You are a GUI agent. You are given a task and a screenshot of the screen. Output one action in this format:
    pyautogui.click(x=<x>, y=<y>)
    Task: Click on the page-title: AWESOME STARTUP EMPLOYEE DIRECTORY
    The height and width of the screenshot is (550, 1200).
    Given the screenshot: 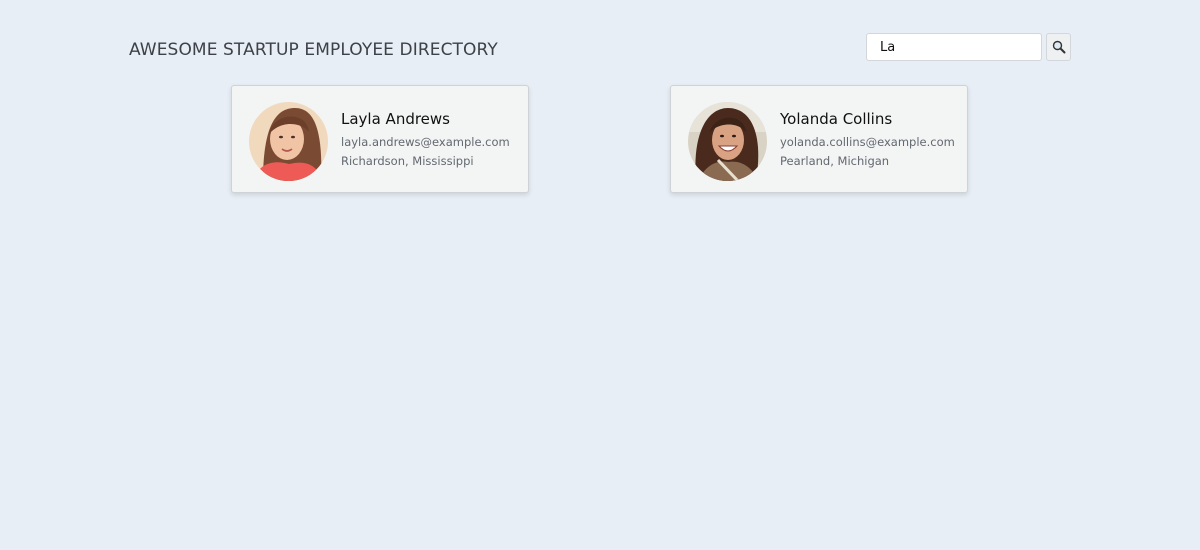 What is the action you would take?
    pyautogui.click(x=313, y=50)
    